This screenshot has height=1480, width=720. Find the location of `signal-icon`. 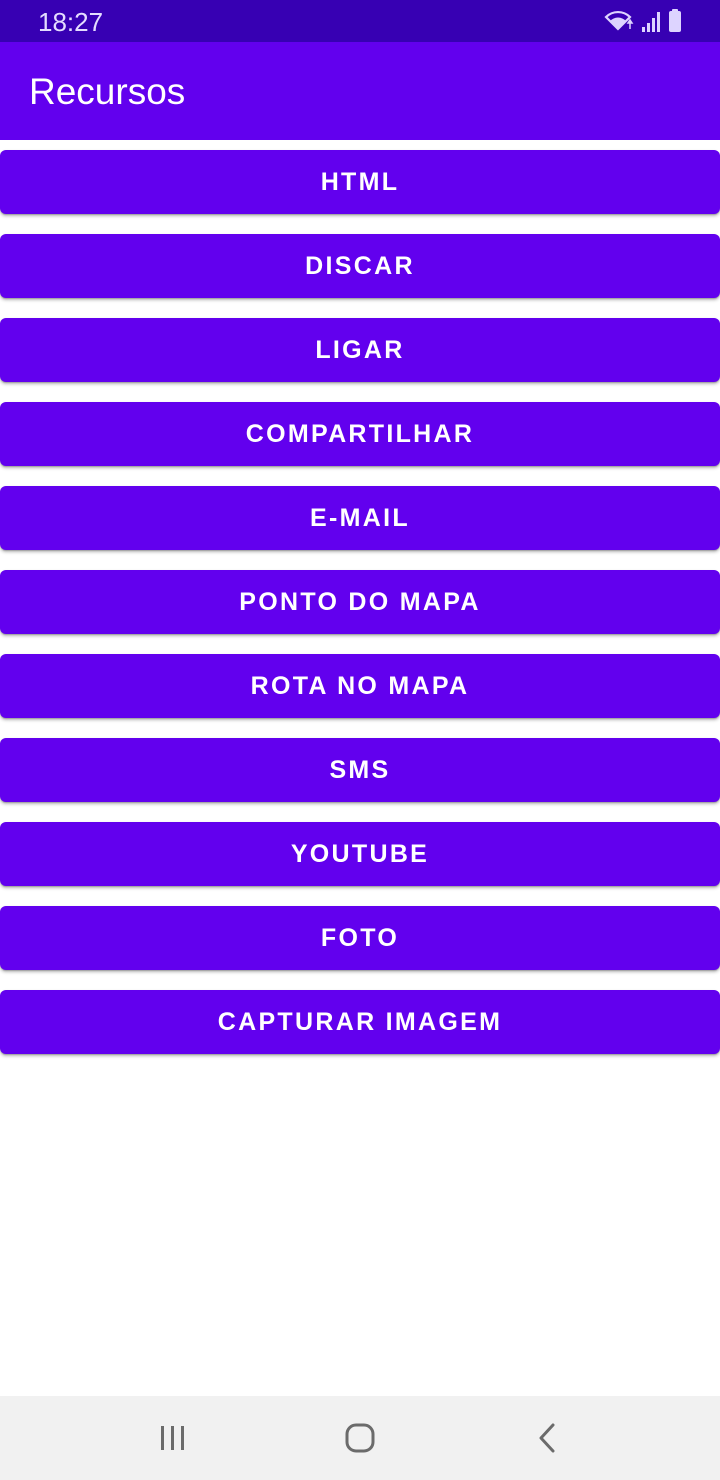

signal-icon is located at coordinates (651, 22).